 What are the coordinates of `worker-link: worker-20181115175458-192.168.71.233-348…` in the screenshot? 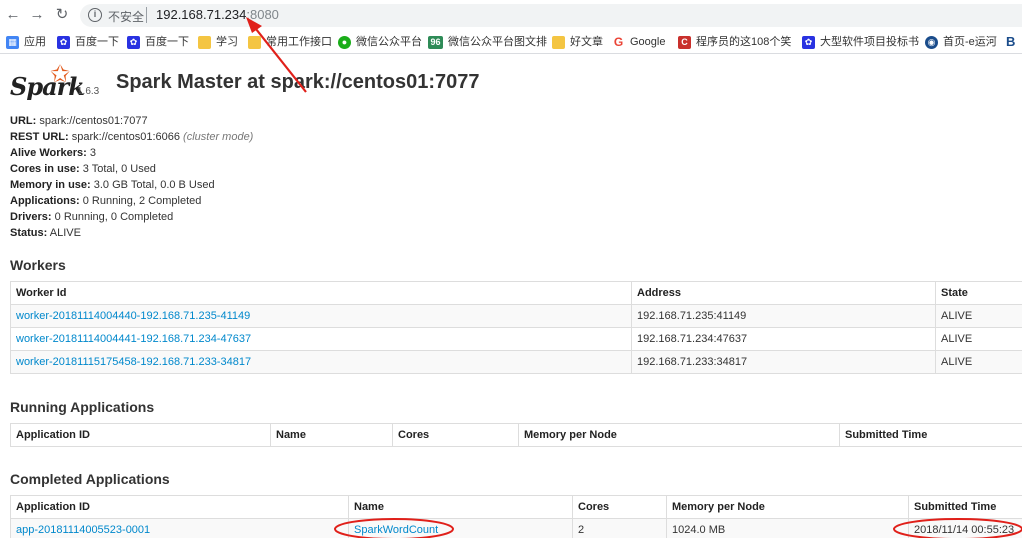 It's located at (133, 362).